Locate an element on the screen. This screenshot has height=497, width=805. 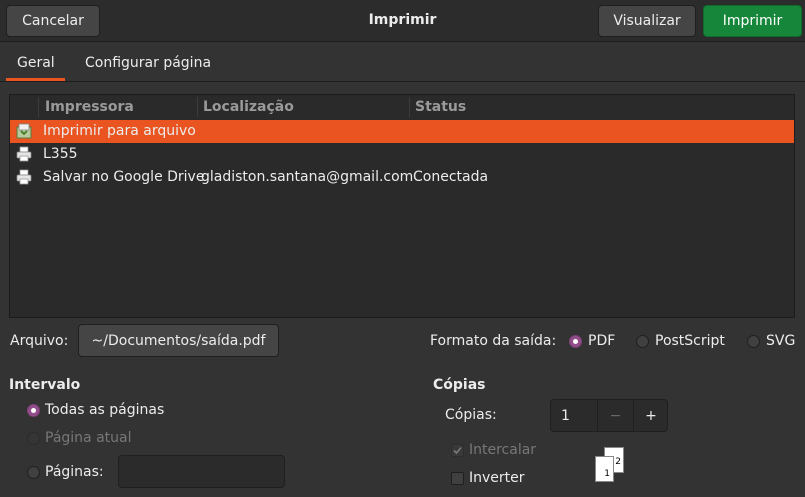
collate-preview-page: 1 is located at coordinates (604, 469).